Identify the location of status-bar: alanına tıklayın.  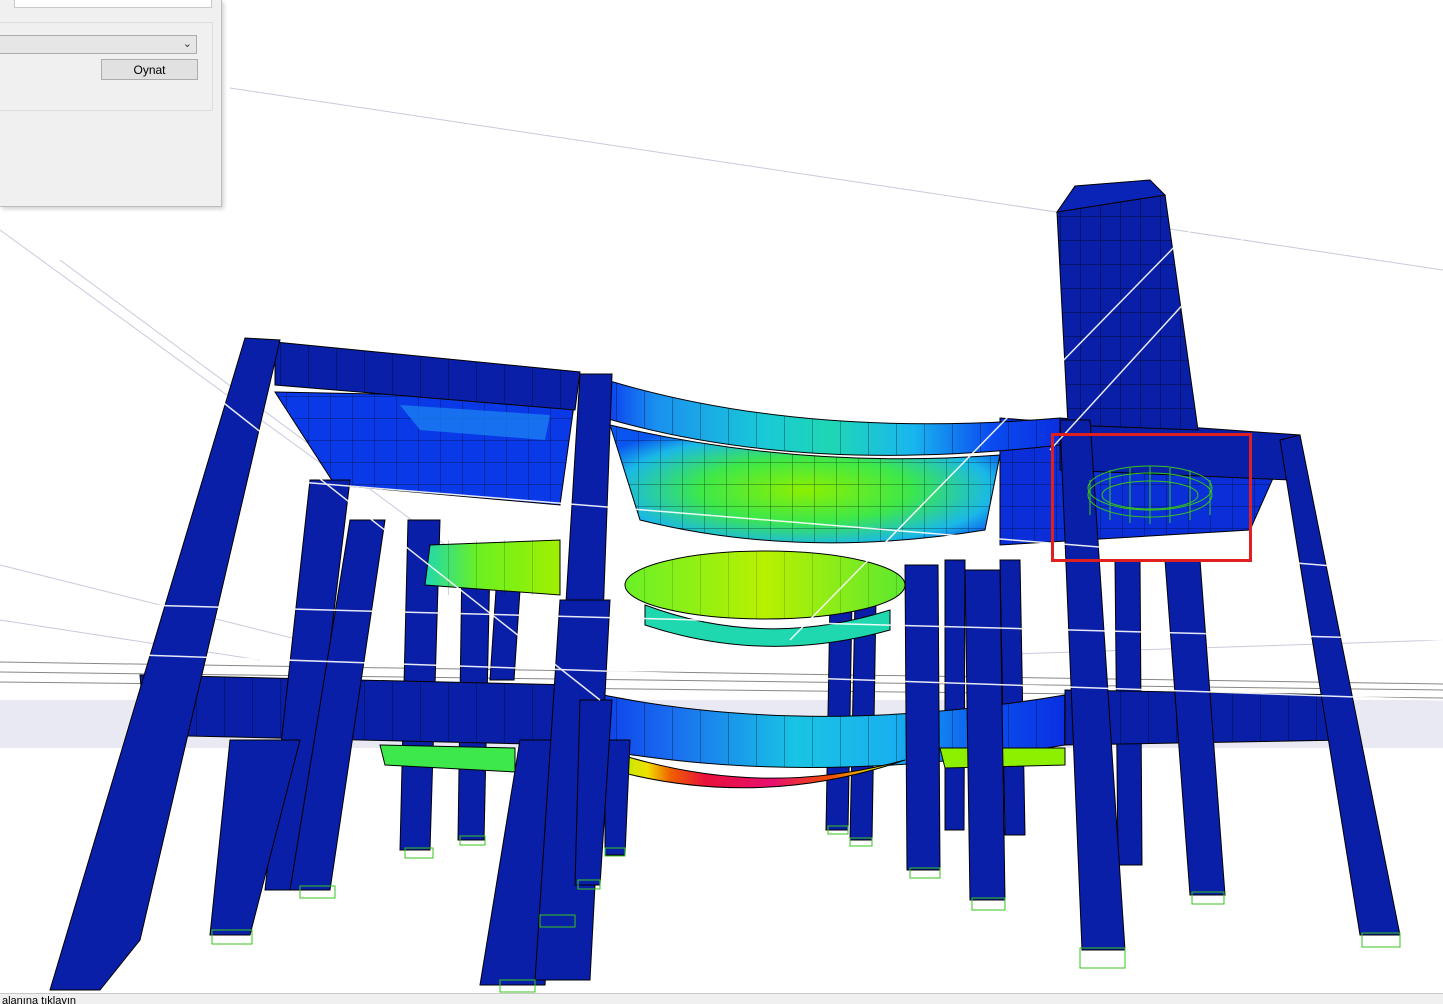
(721, 998).